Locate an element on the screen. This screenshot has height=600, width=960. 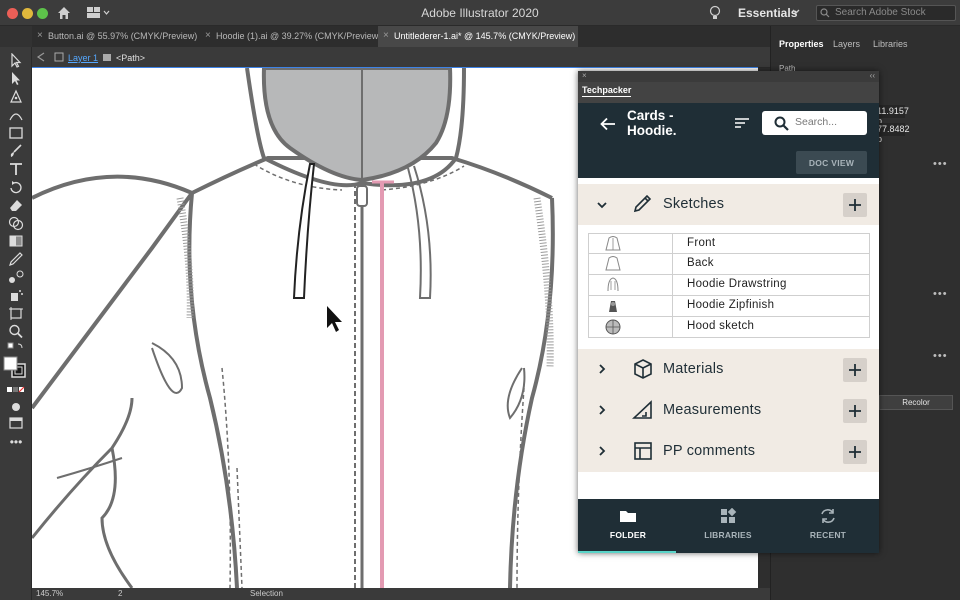
tab-label: Button.ai @ 55.97% (CMYK/Preview) is located at coordinates (123, 36).